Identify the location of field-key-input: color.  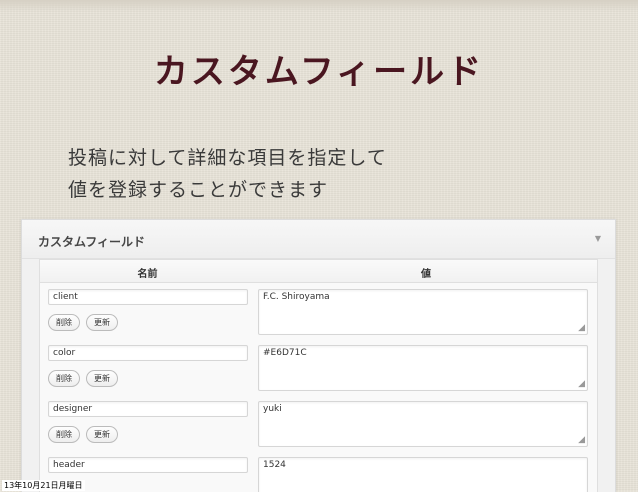
(148, 353).